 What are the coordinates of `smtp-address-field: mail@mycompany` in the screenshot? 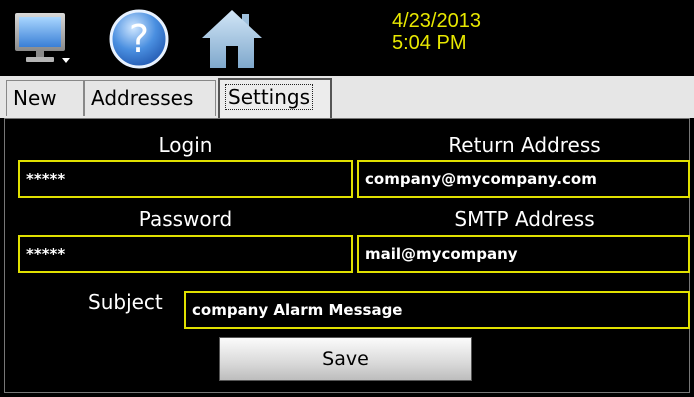 It's located at (523, 254).